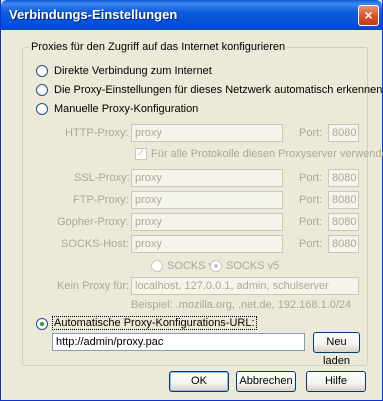 This screenshot has height=401, width=383. I want to click on radio-auto-url, so click(42, 324).